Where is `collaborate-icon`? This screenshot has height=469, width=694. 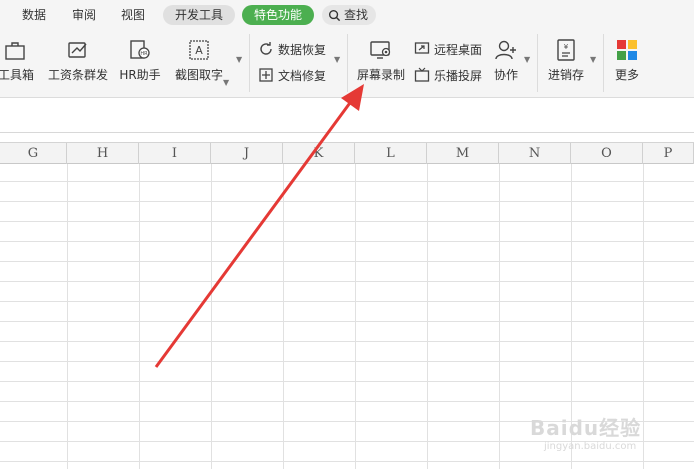 collaborate-icon is located at coordinates (505, 50).